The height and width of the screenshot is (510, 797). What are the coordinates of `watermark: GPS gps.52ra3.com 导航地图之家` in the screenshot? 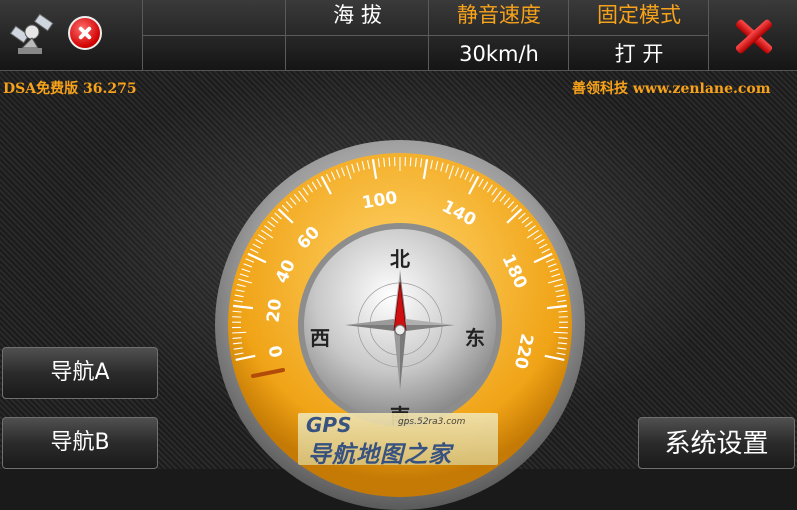 It's located at (398, 439).